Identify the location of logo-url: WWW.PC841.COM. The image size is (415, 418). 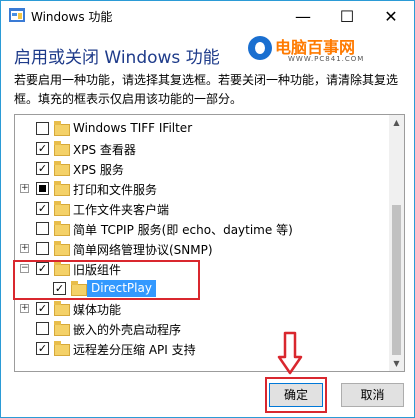
(326, 59).